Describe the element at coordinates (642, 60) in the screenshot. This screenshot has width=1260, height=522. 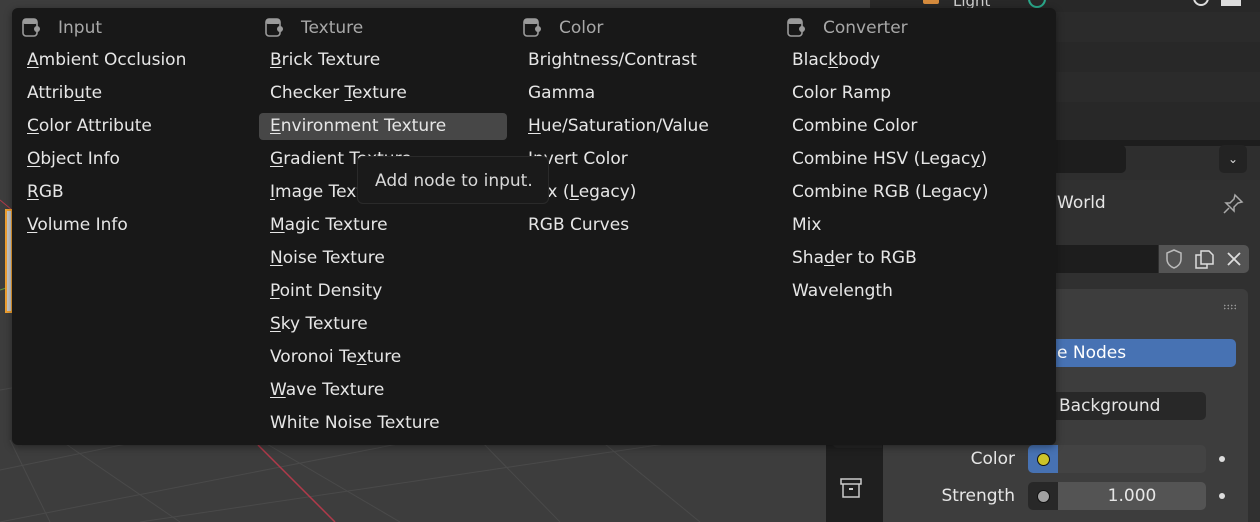
I see `menu-item-brightness-contrast: Brightness/Contrast` at that location.